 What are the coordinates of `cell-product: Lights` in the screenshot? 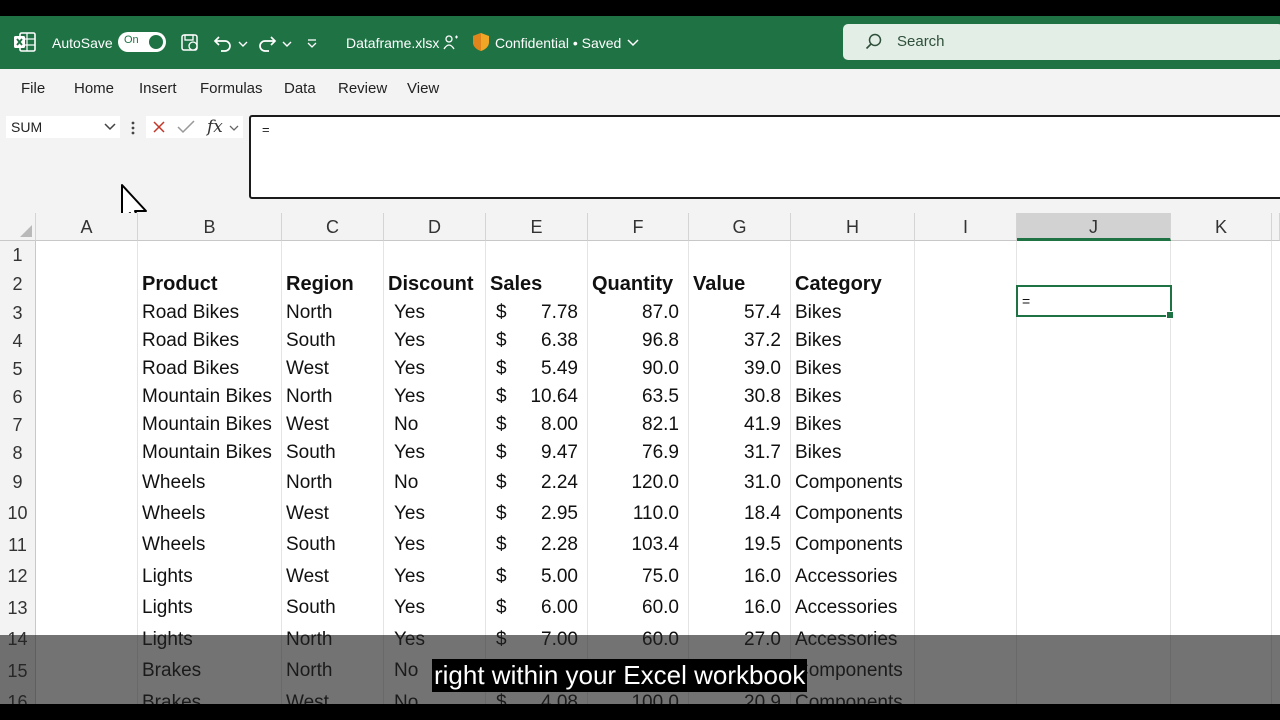 It's located at (167, 576).